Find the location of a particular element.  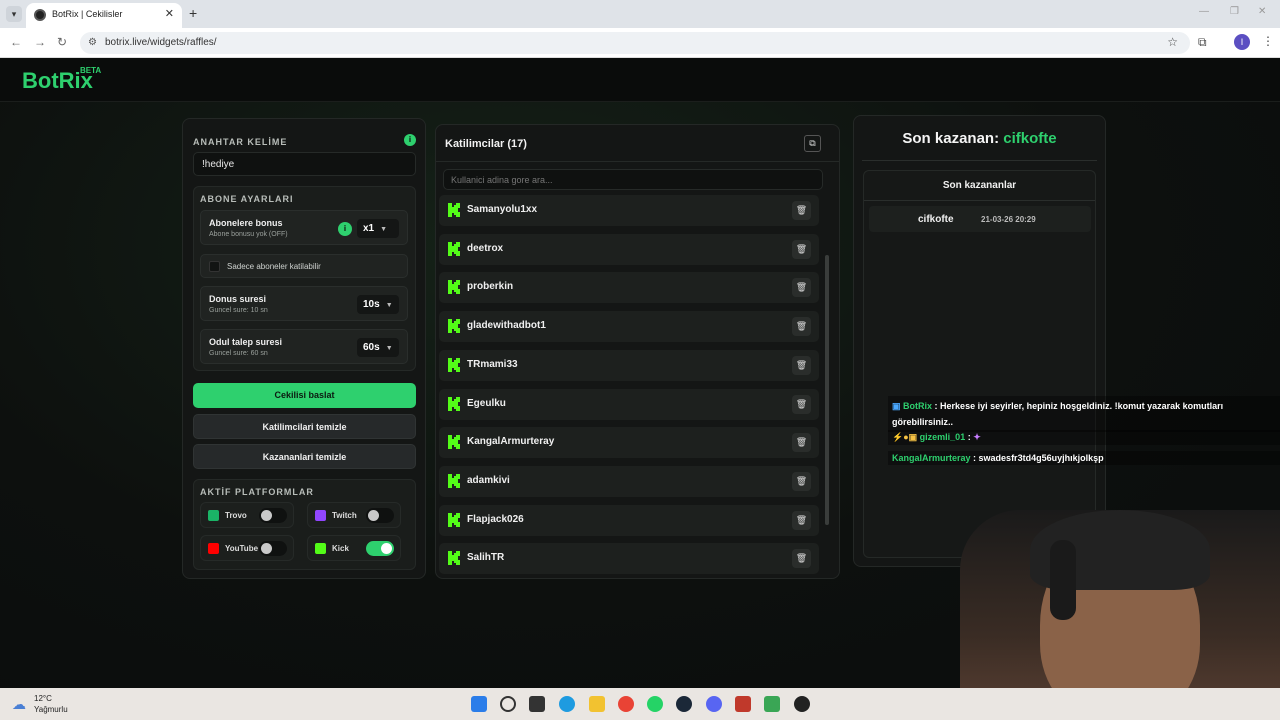

profile-avatar: I is located at coordinates (1242, 42).